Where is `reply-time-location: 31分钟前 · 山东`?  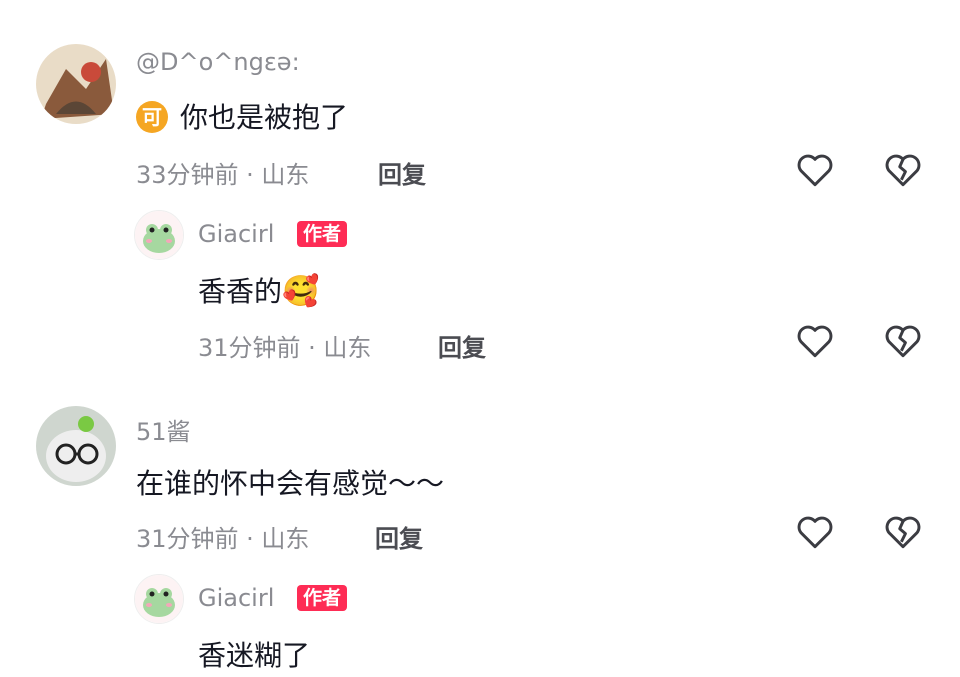 reply-time-location: 31分钟前 · 山东 is located at coordinates (285, 348).